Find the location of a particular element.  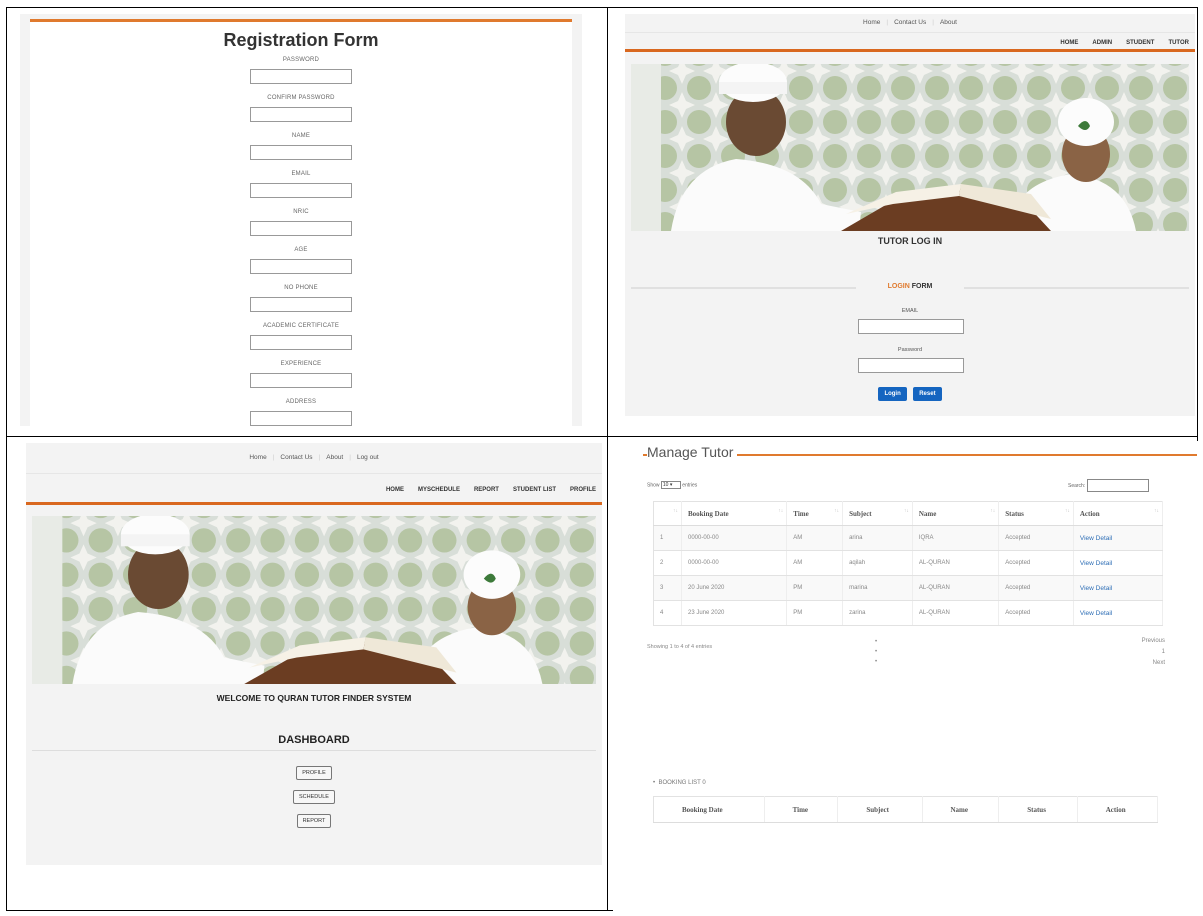

experience-input is located at coordinates (301, 380).